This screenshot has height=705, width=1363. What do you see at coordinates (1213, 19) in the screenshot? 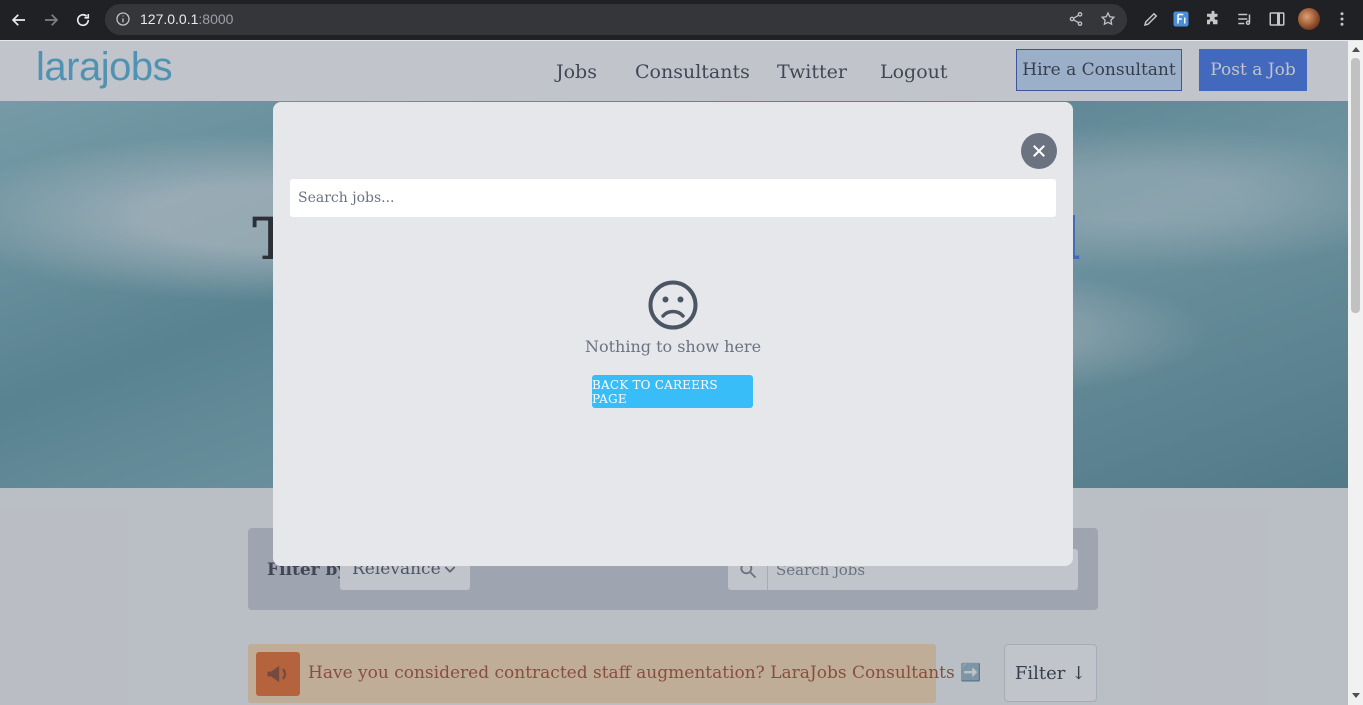
I see `puzzle-extensions-icon` at bounding box center [1213, 19].